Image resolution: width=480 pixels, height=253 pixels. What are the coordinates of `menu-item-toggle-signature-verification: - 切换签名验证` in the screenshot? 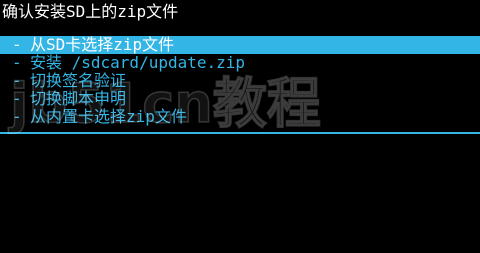 It's located at (240, 81).